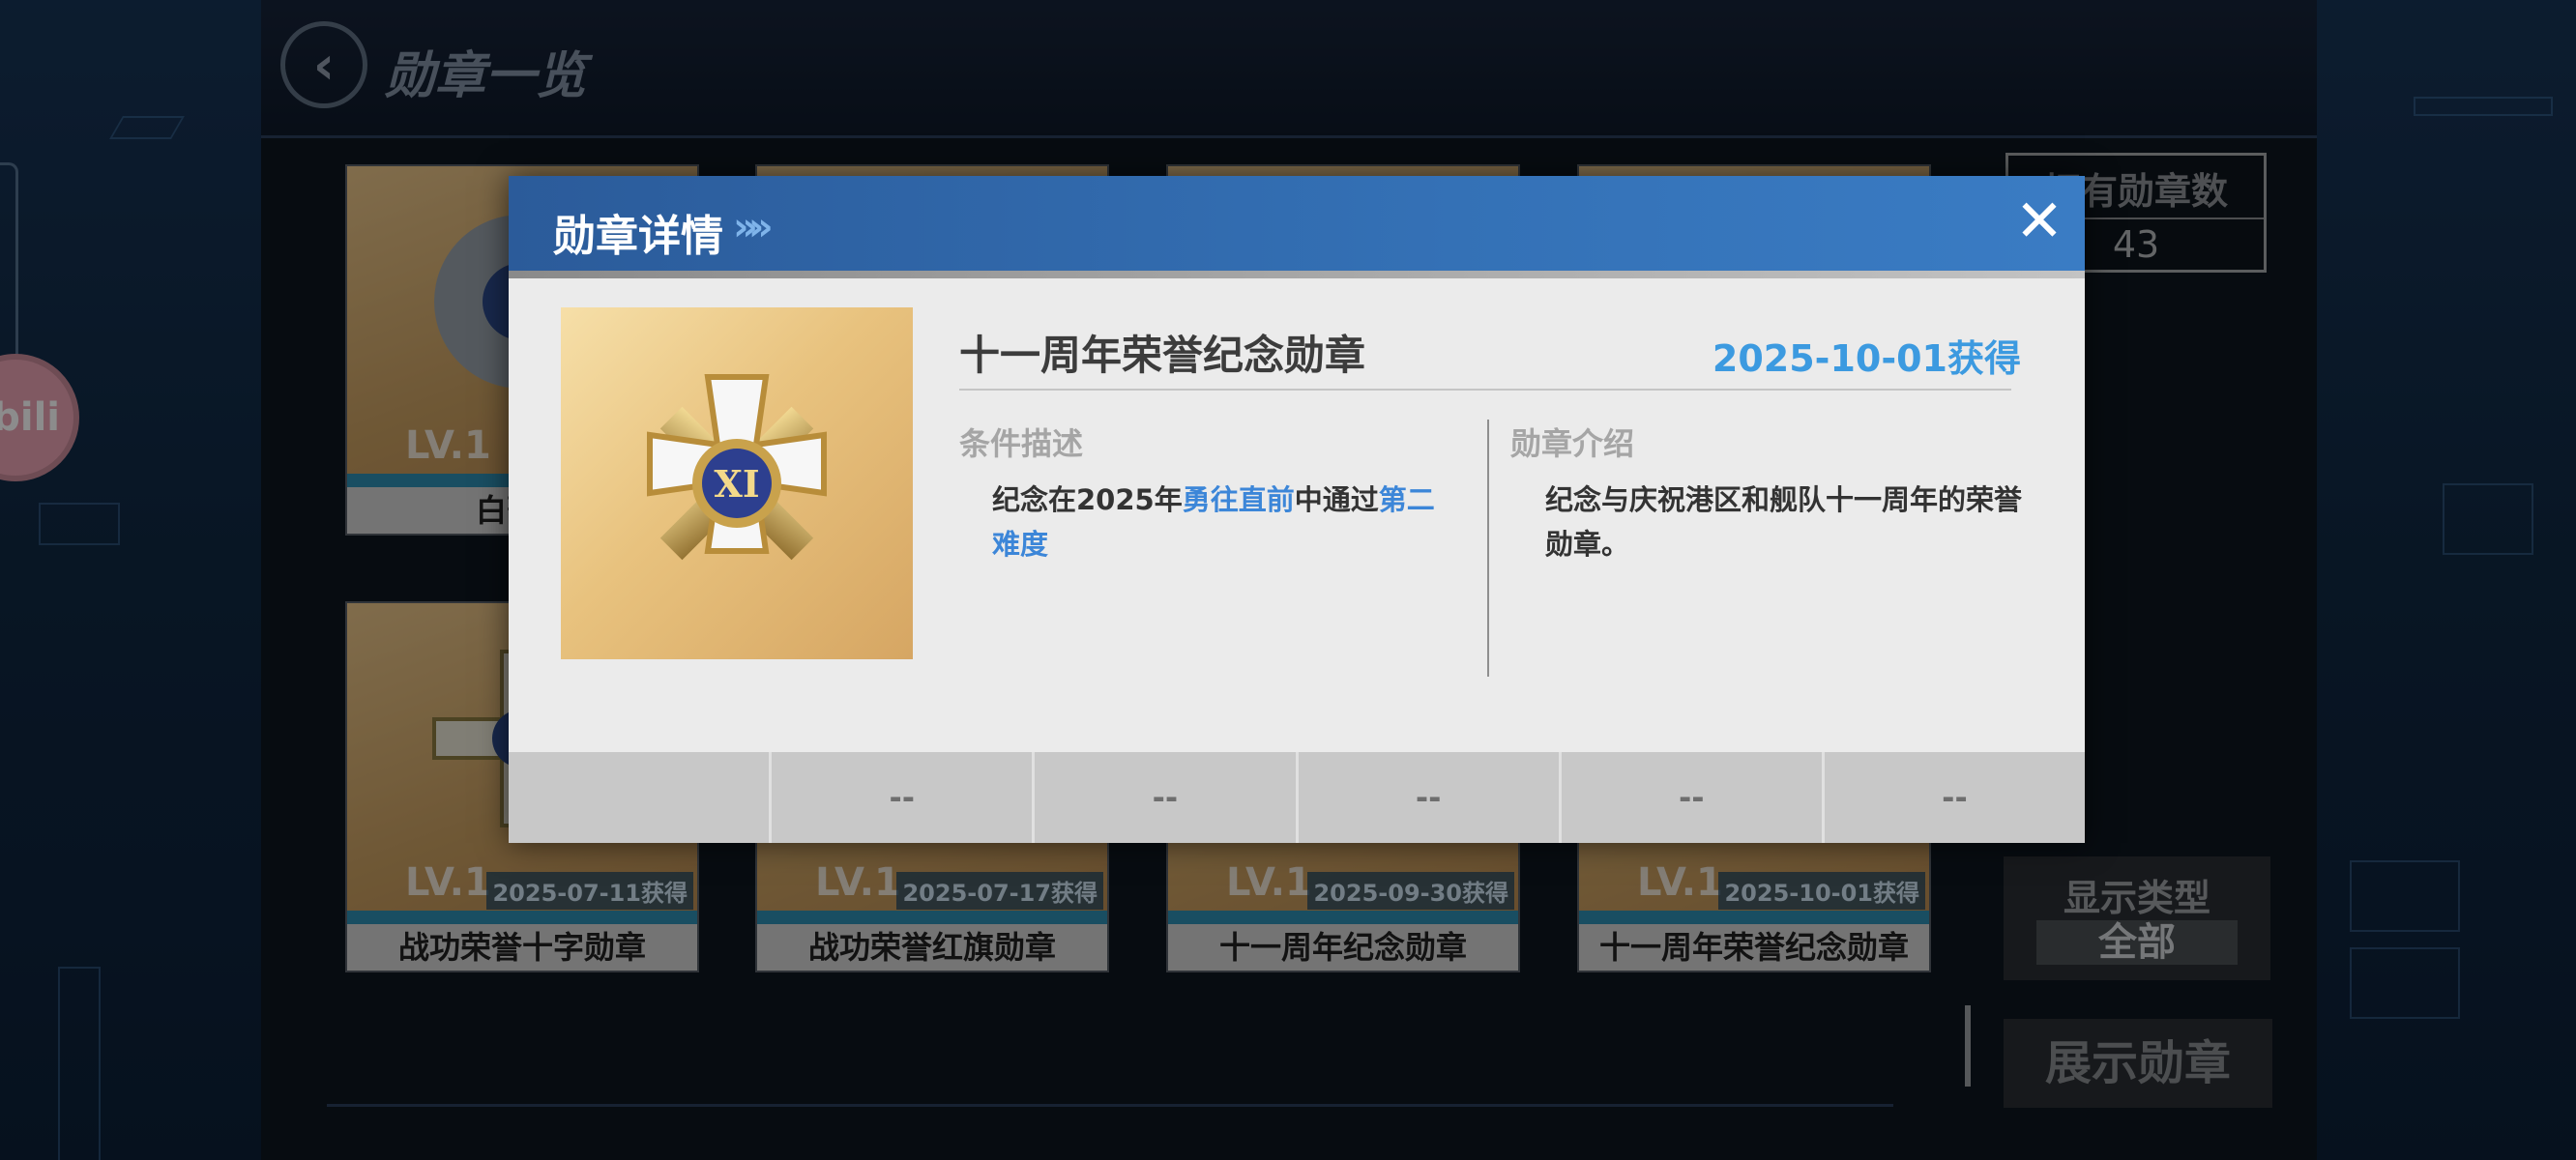 This screenshot has width=2576, height=1160. I want to click on intro-text: 纪念与庆祝港区和舰队十一周年的荣誉勋章。, so click(1784, 522).